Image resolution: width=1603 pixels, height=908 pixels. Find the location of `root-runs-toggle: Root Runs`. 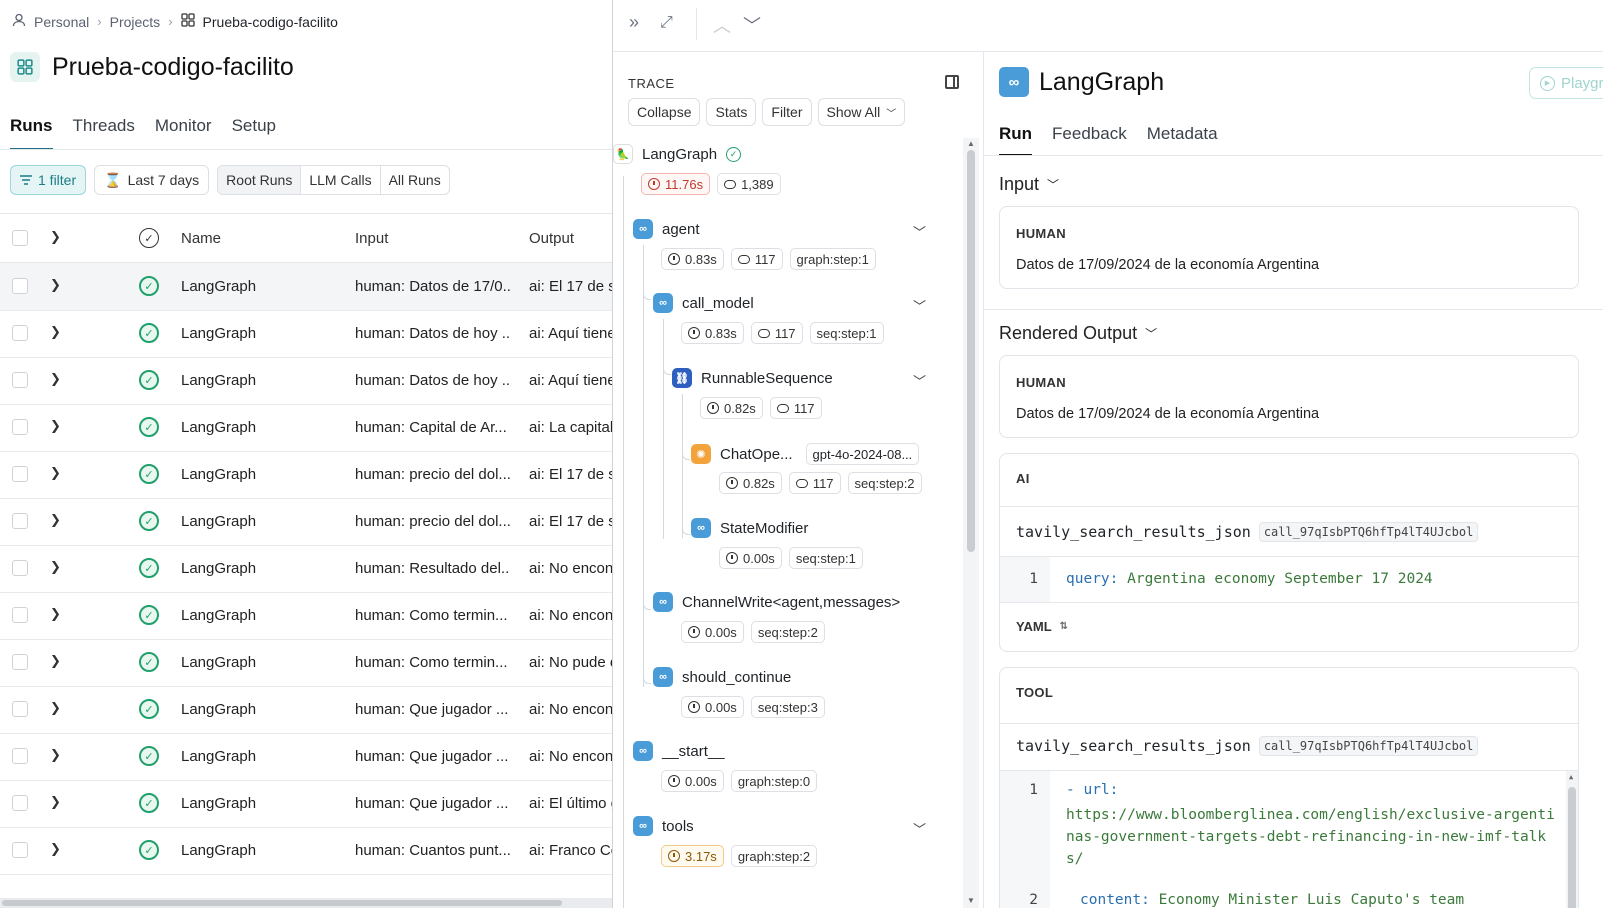

root-runs-toggle: Root Runs is located at coordinates (260, 180).